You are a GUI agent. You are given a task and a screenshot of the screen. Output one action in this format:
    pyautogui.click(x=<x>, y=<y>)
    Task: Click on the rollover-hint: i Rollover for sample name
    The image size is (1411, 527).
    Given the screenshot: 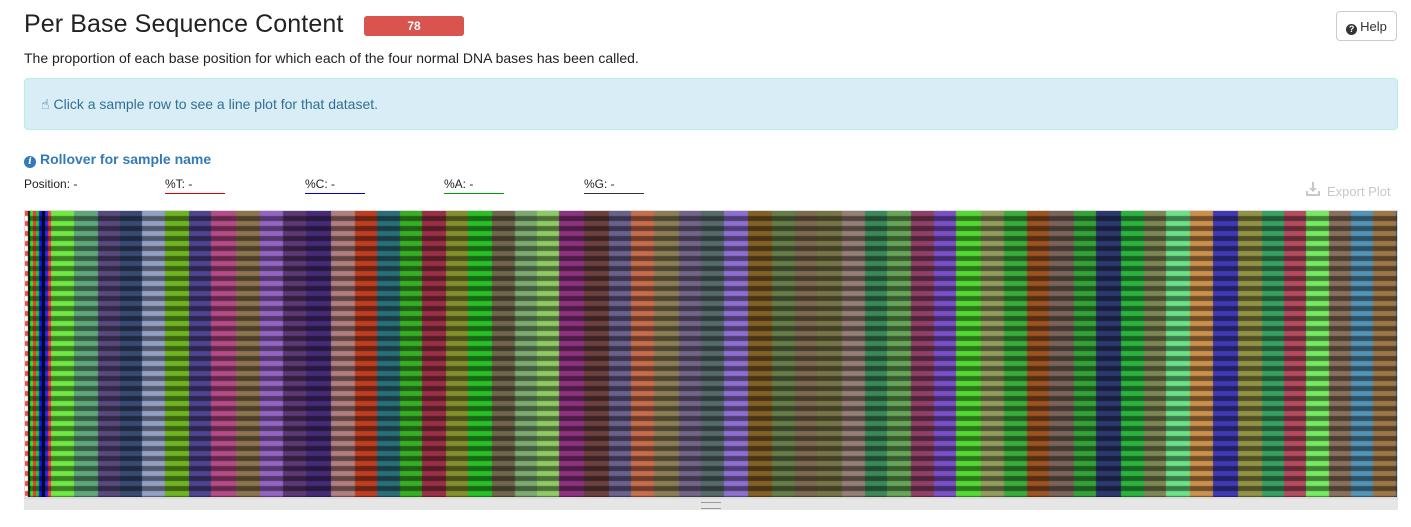 What is the action you would take?
    pyautogui.click(x=117, y=159)
    